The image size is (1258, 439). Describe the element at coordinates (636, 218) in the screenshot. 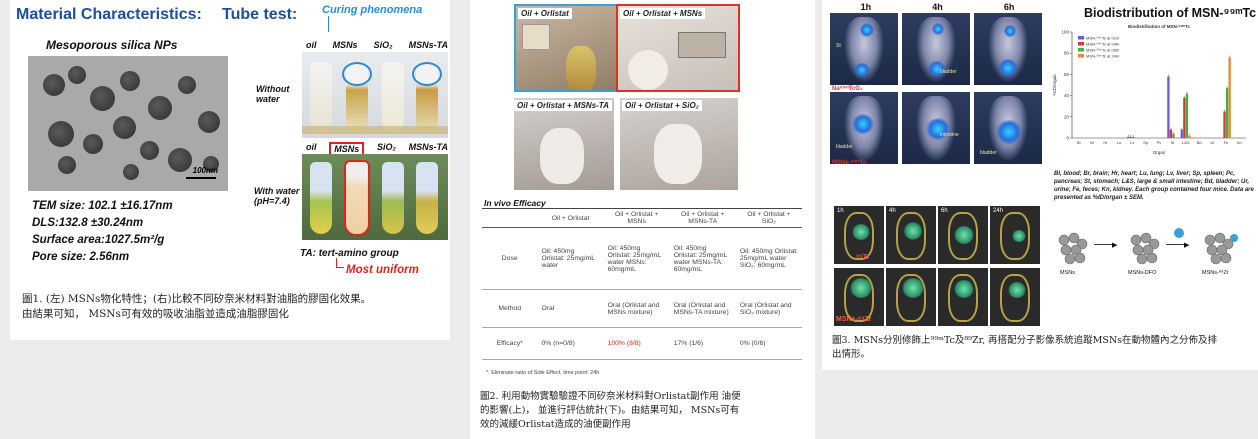

I see `table-header: Oil + Orlistat + MSNs` at that location.